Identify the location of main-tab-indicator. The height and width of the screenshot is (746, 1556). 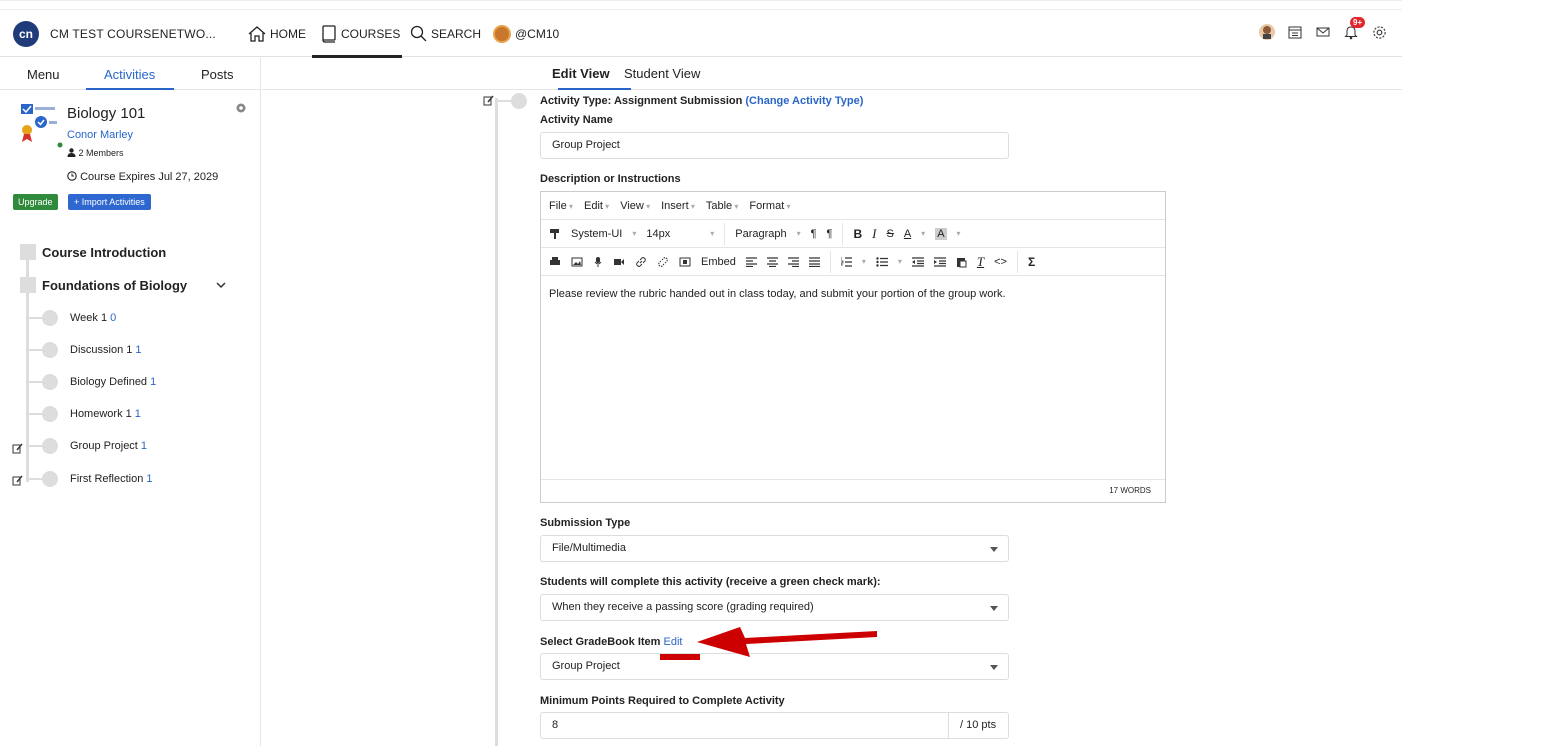
(594, 89).